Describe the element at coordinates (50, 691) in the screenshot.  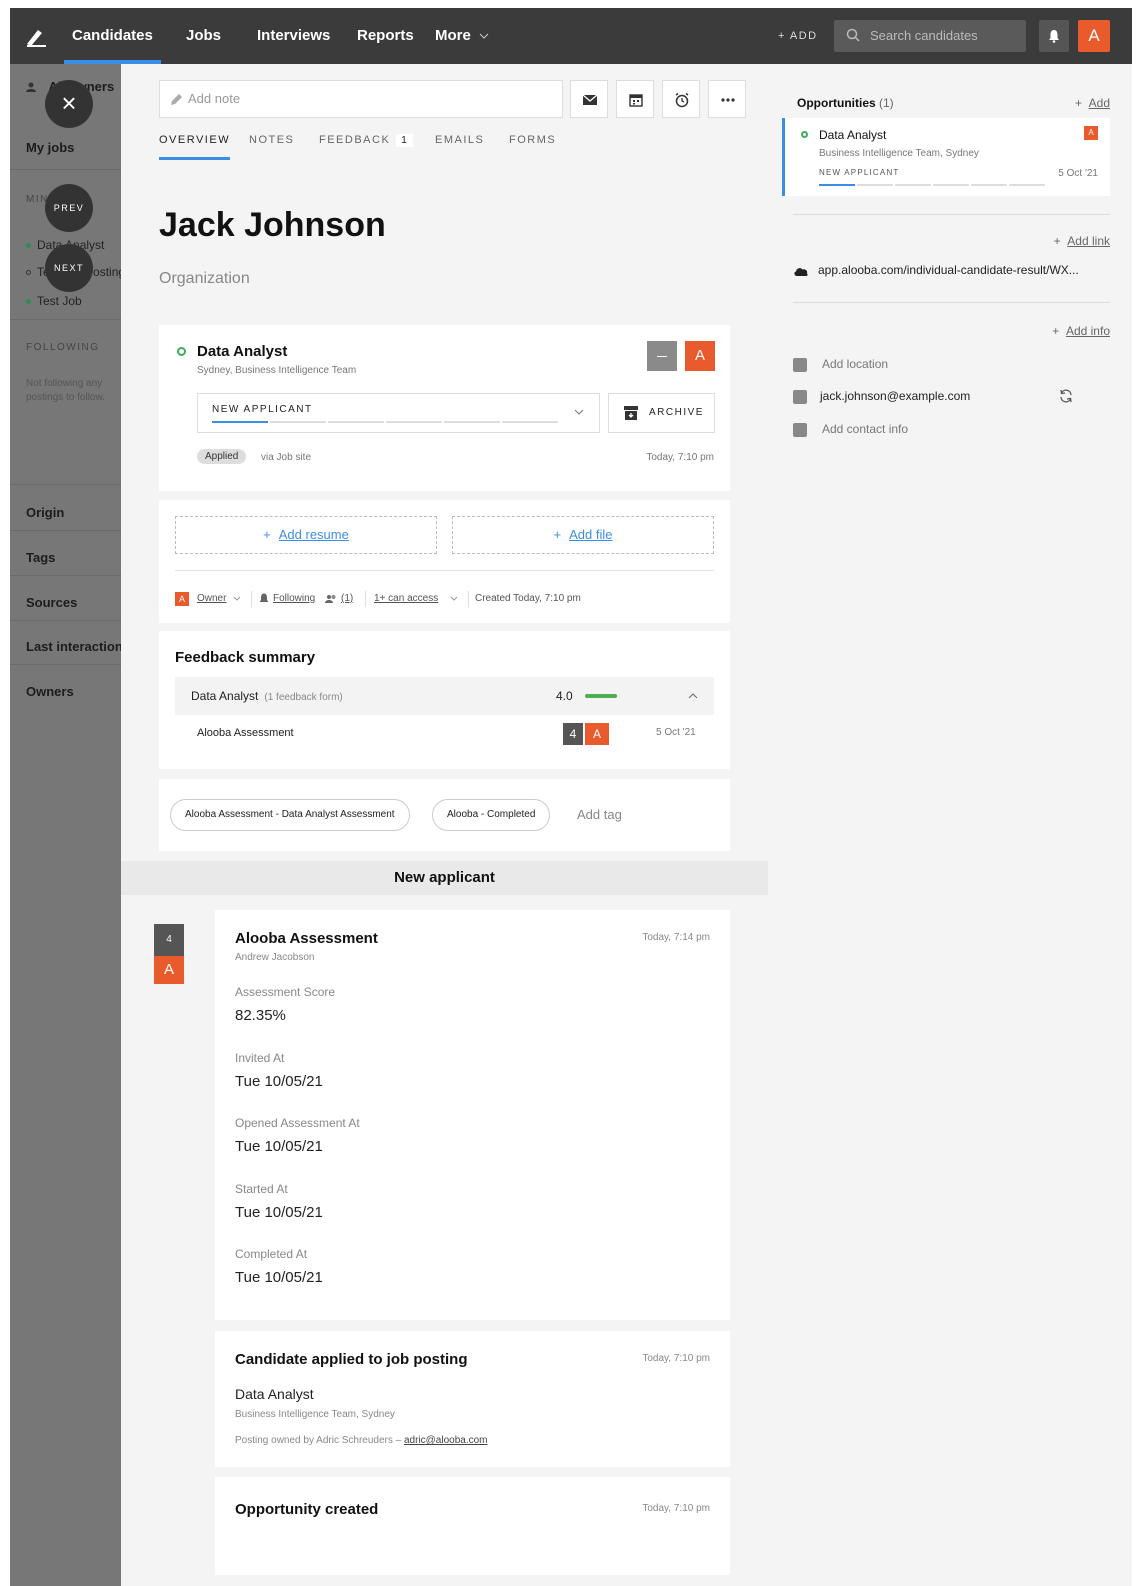
I see `filter-owners: Owners` at that location.